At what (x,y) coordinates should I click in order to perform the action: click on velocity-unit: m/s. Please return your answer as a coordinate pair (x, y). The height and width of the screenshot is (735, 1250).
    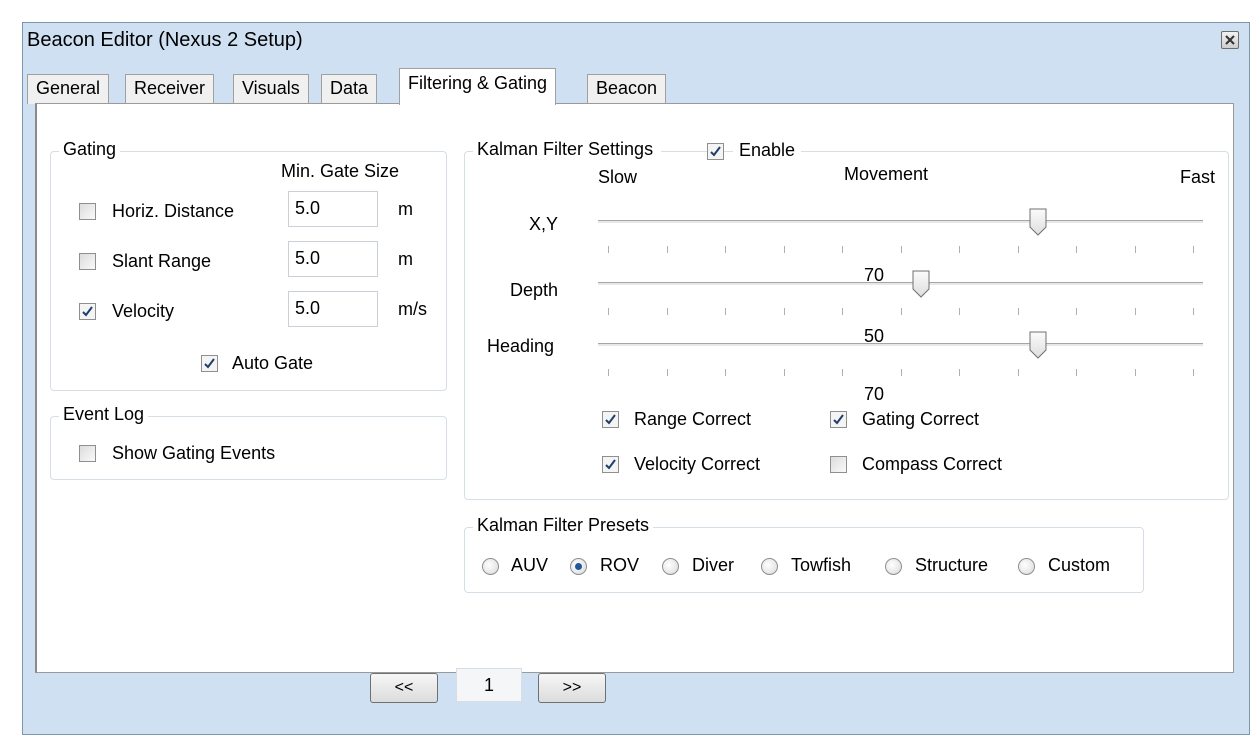
    Looking at the image, I should click on (412, 309).